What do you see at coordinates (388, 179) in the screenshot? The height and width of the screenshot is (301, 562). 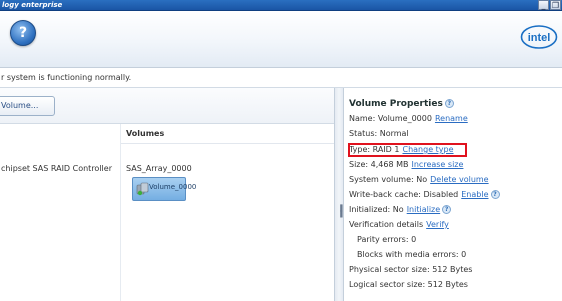 I see `property-system-volume: System volume: No` at bounding box center [388, 179].